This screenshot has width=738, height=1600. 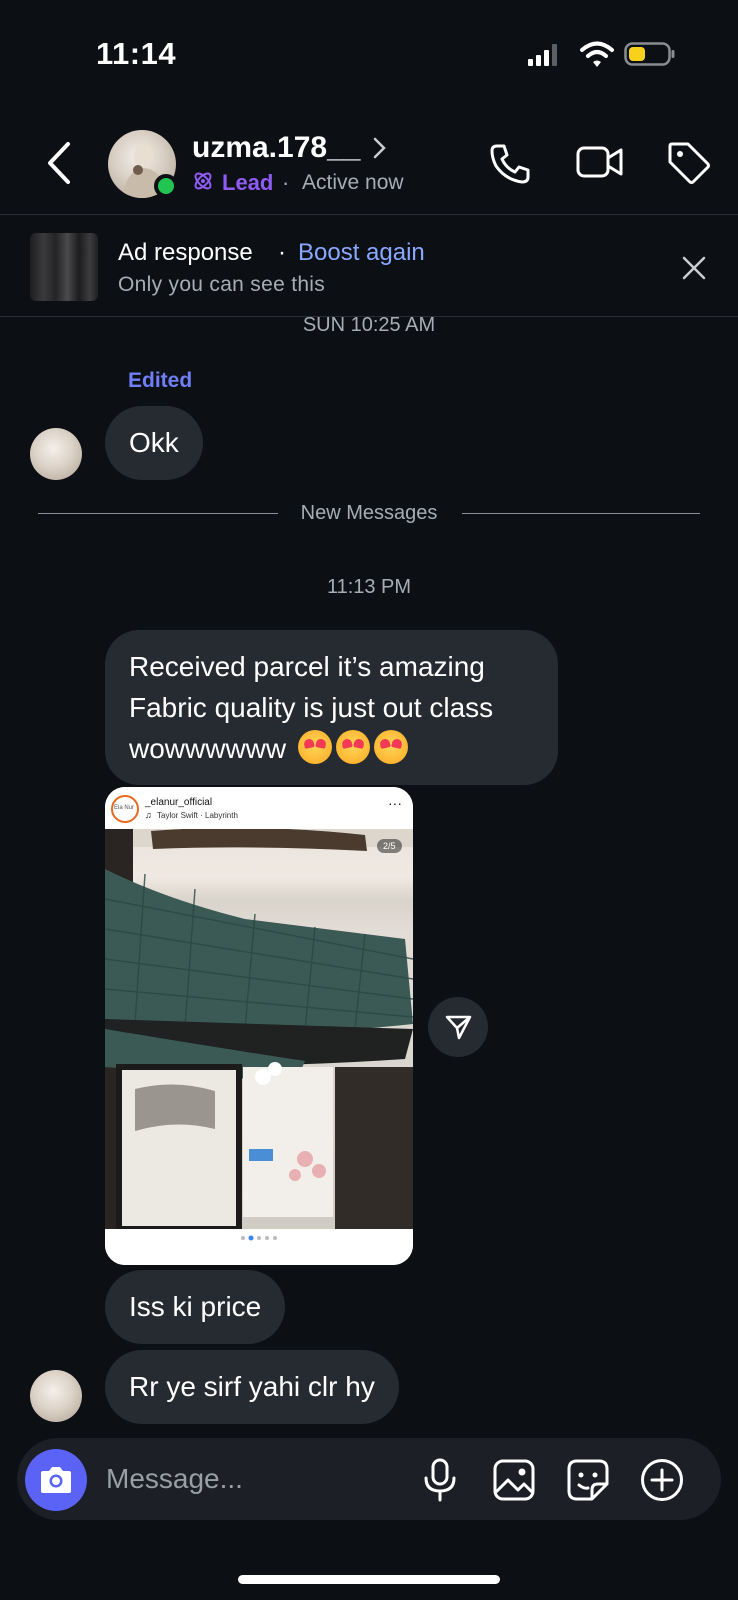 What do you see at coordinates (649, 54) in the screenshot?
I see `battery-icon` at bounding box center [649, 54].